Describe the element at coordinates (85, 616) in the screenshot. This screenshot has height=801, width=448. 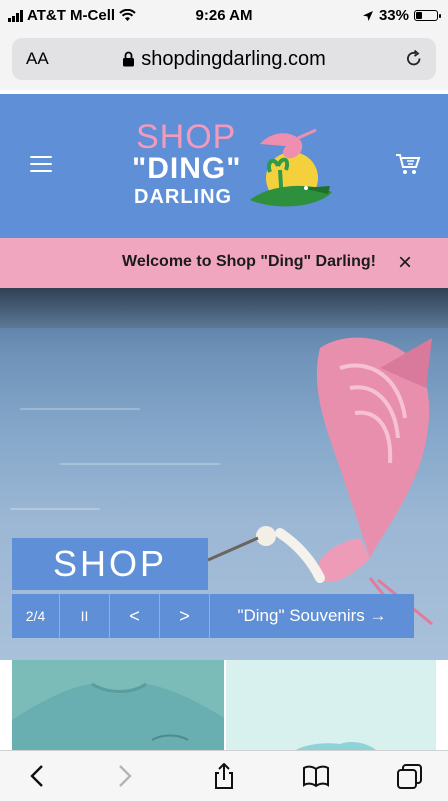
I see `pause-button: II` at that location.